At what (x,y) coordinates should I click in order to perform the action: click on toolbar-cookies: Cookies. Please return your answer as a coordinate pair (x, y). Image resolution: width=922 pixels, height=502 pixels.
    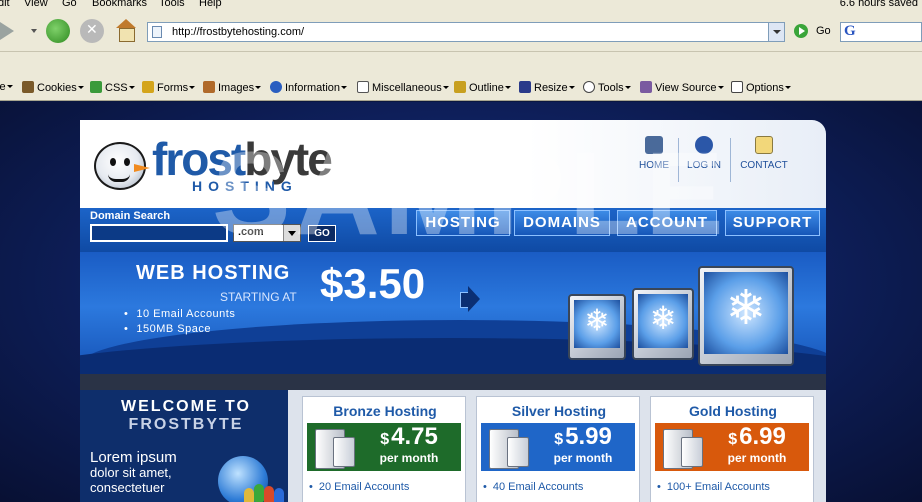
    Looking at the image, I should click on (53, 87).